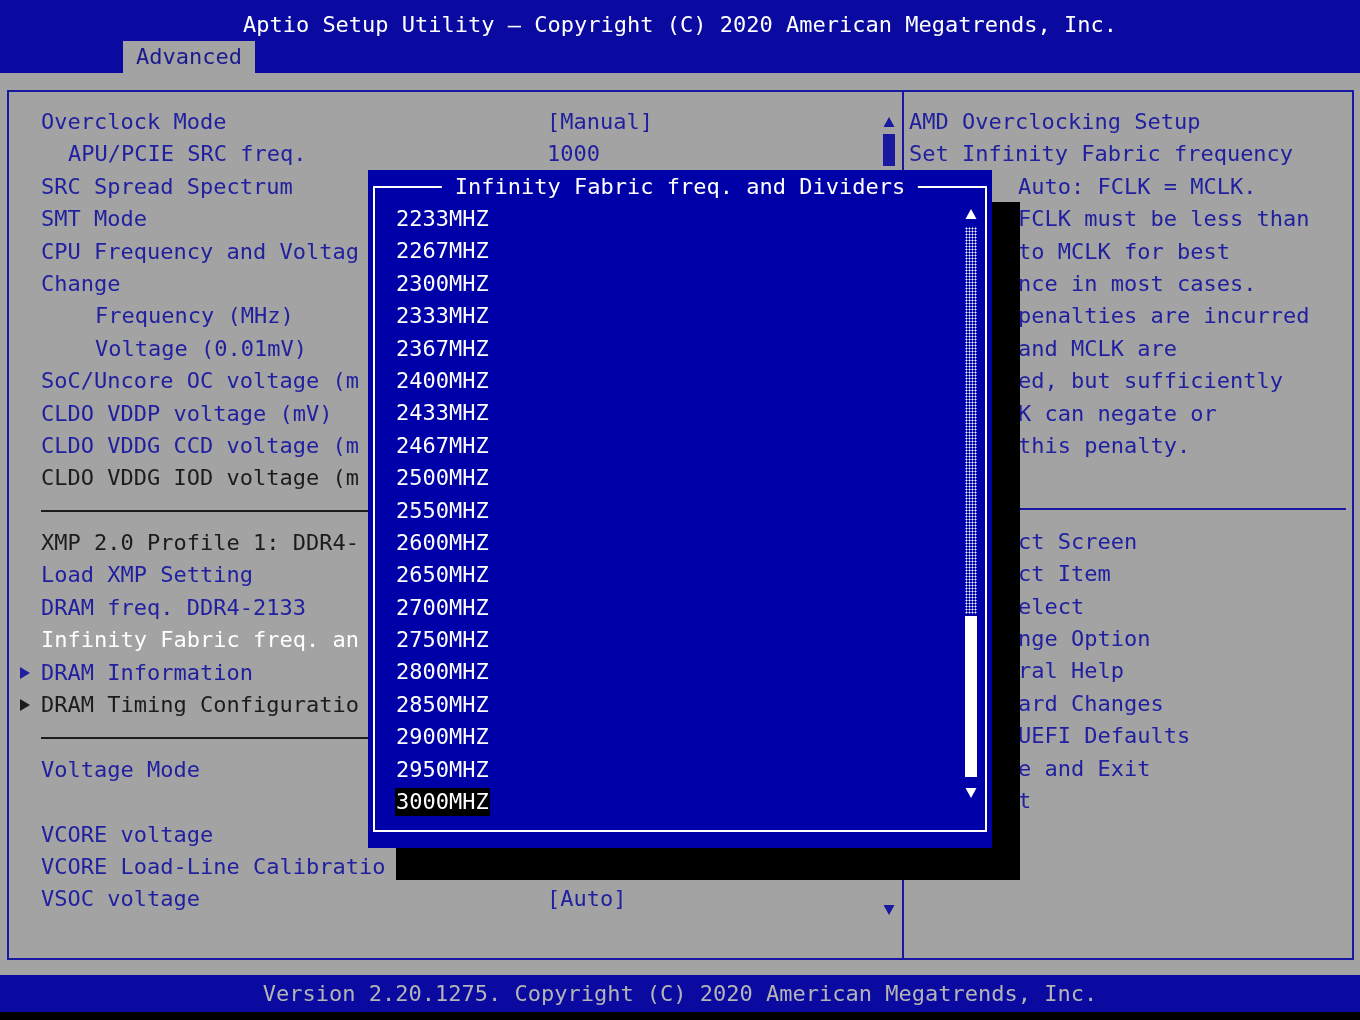 Image resolution: width=1360 pixels, height=1020 pixels. Describe the element at coordinates (173, 607) in the screenshot. I see `setting-label: DRAM freq. DDR4-2133` at that location.